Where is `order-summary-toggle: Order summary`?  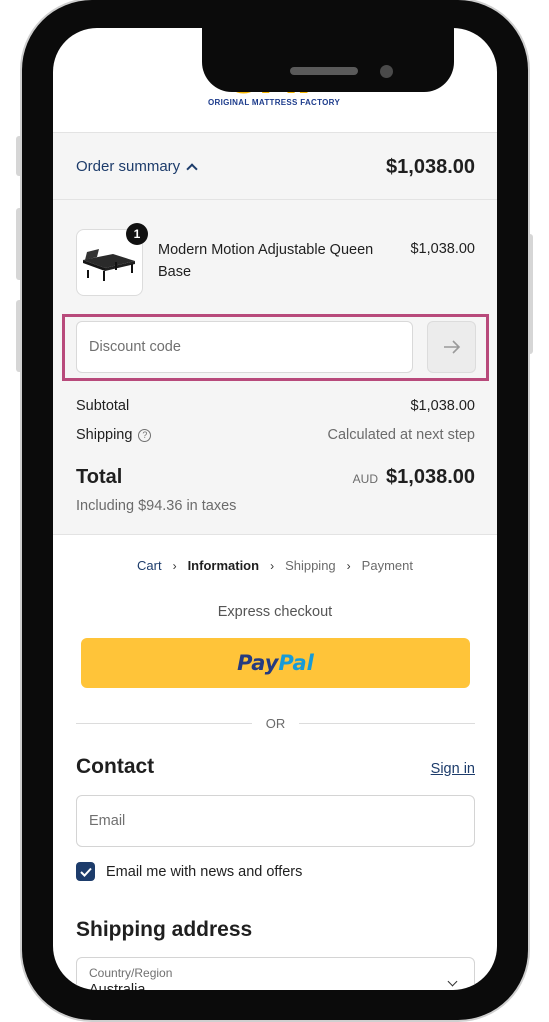 order-summary-toggle: Order summary is located at coordinates (137, 166).